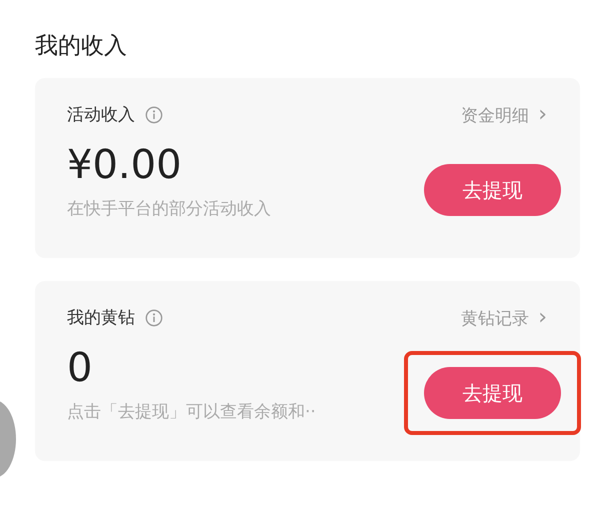 The height and width of the screenshot is (518, 600). Describe the element at coordinates (80, 368) in the screenshot. I see `amount-value: 0` at that location.